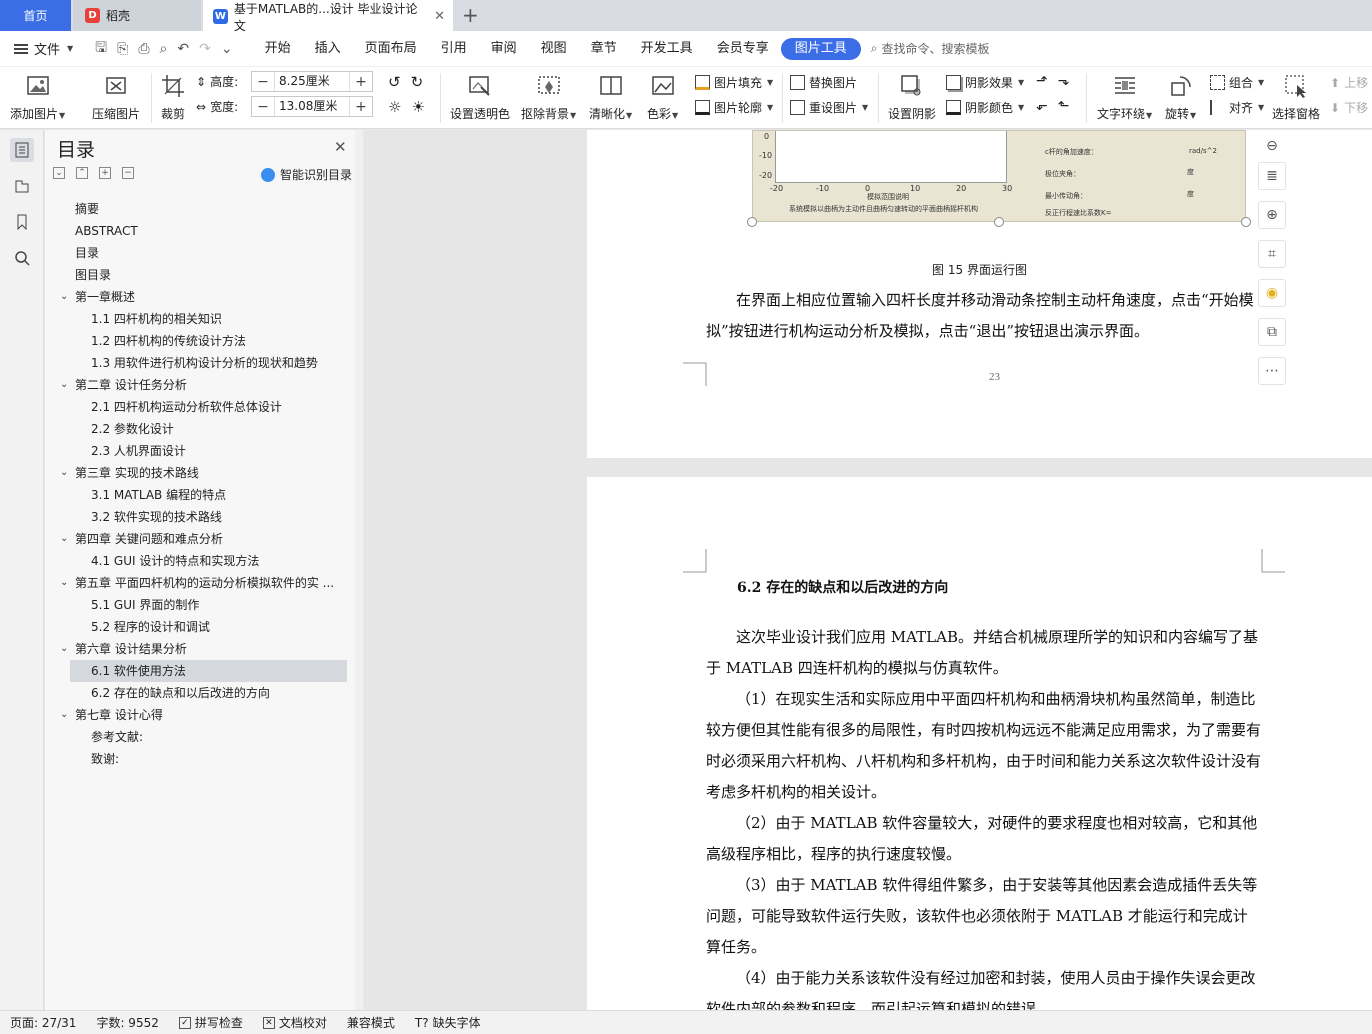 This screenshot has height=1034, width=1372. I want to click on tab-member: 会员专享, so click(743, 49).